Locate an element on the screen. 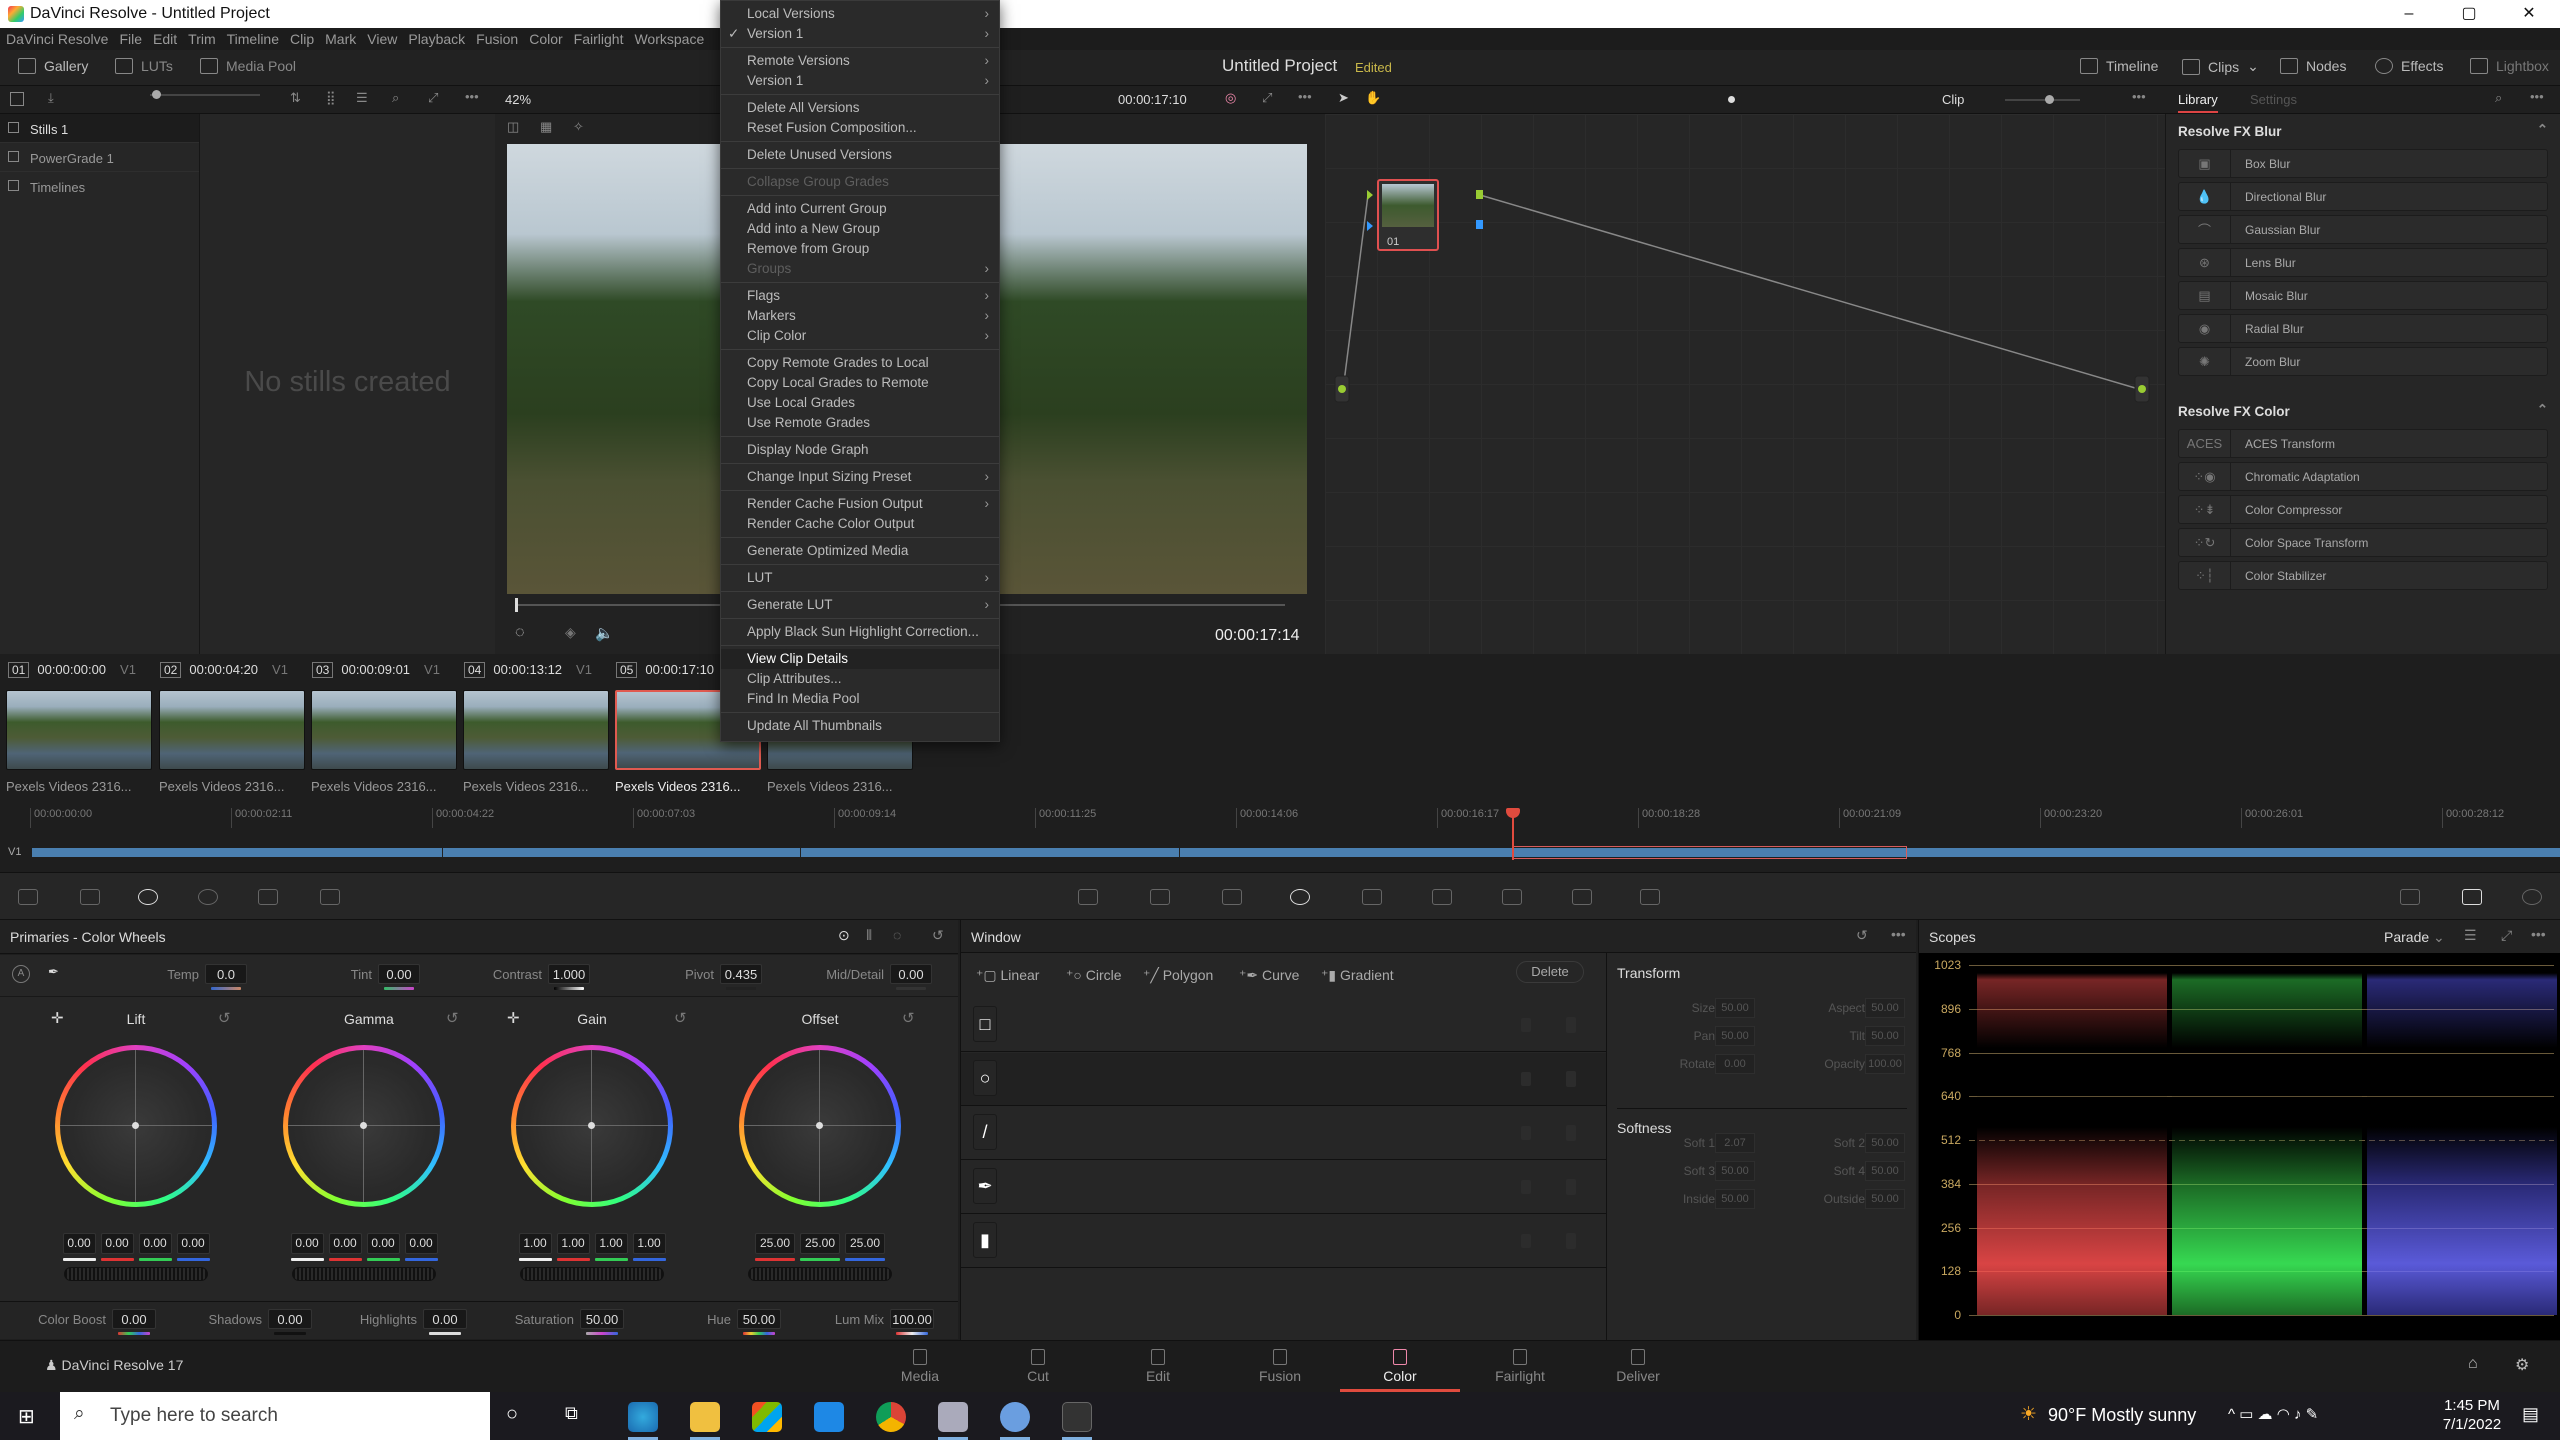 Image resolution: width=2560 pixels, height=1440 pixels. fx-item: ⁘◉ Chromatic Adaptation is located at coordinates (2363, 476).